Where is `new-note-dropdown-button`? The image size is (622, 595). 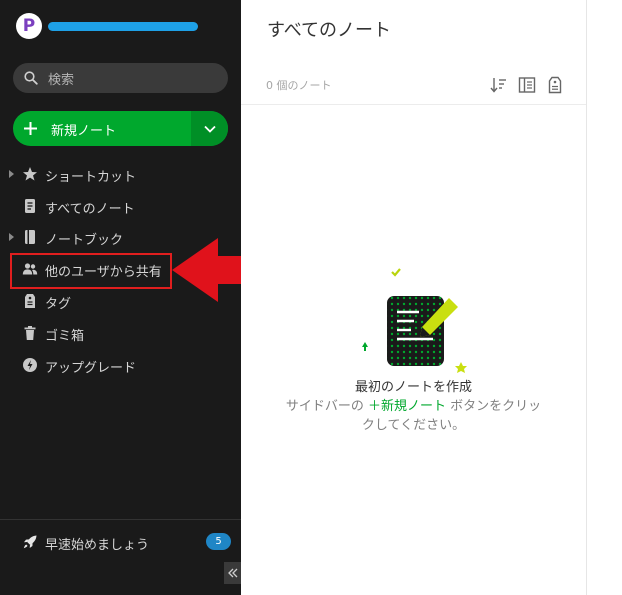 new-note-dropdown-button is located at coordinates (209, 128).